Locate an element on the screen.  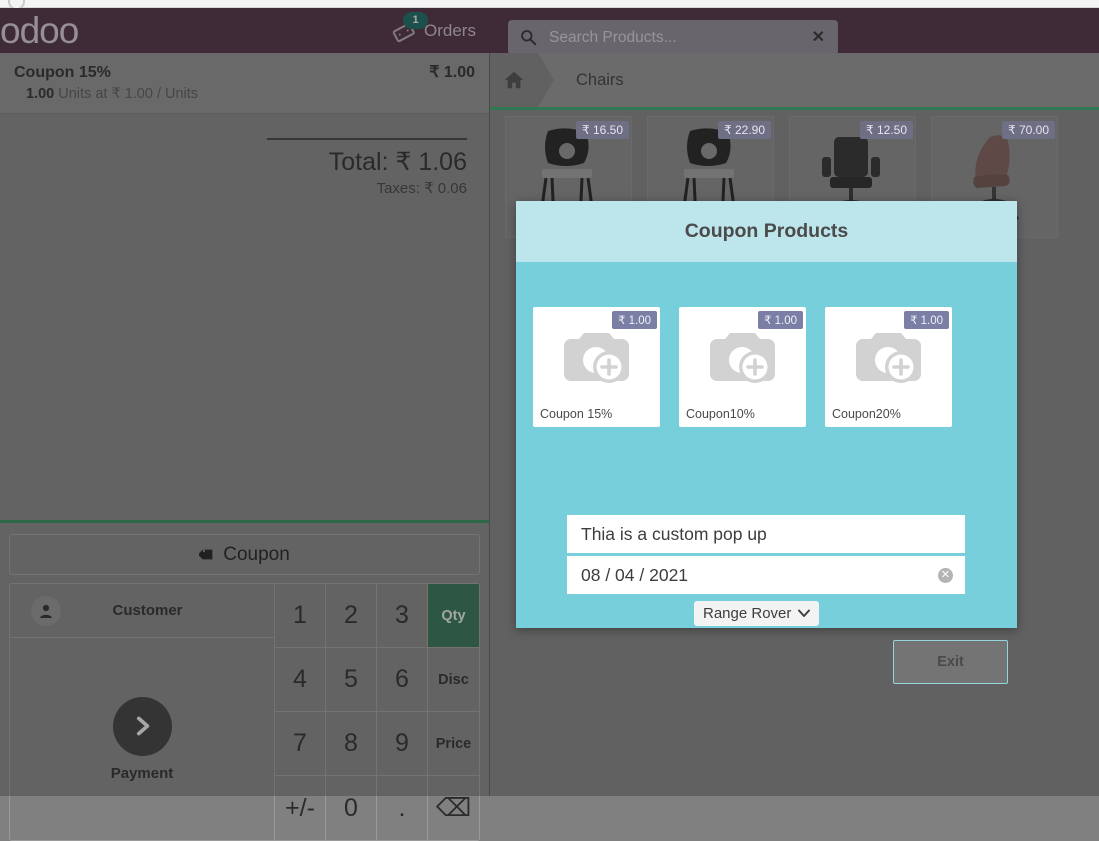
product-price: ₹ 12.50 is located at coordinates (886, 130).